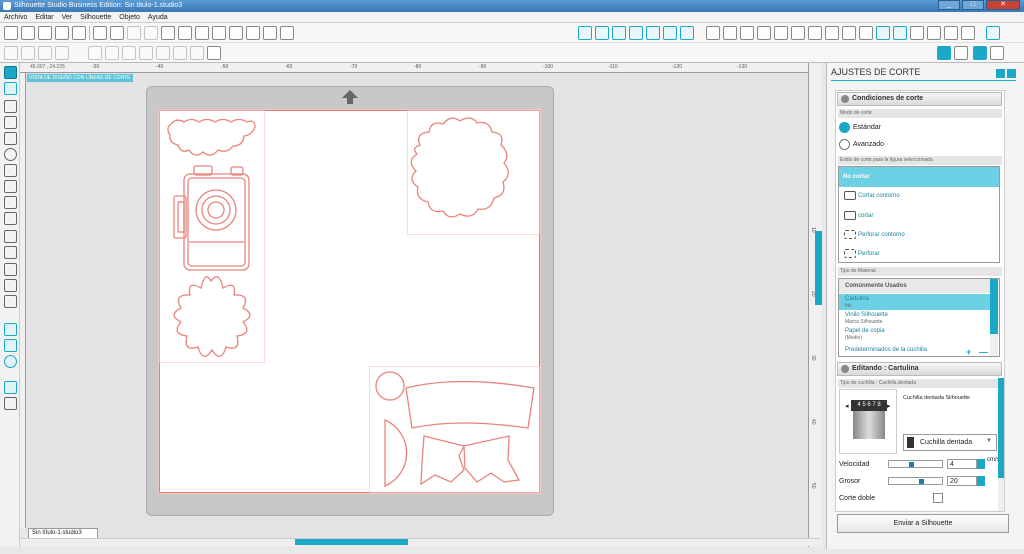  I want to click on thickness-input: 20, so click(962, 481).